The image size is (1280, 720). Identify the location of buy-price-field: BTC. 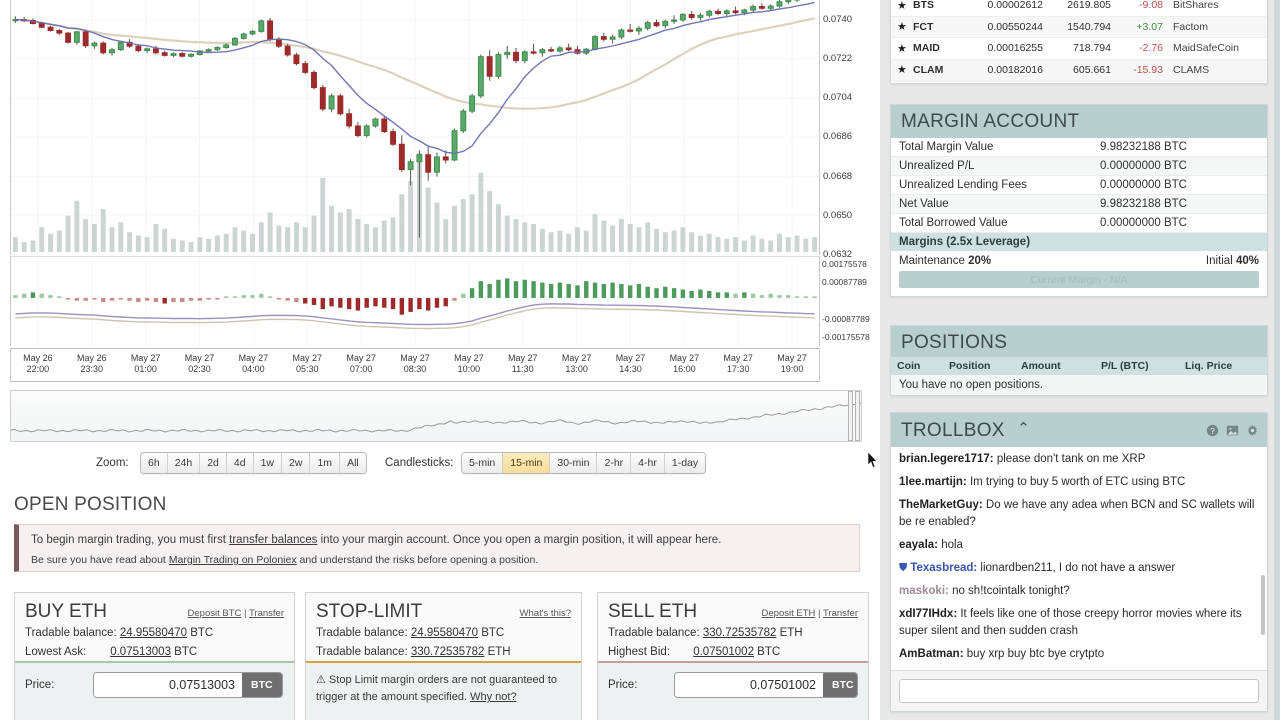
(188, 685).